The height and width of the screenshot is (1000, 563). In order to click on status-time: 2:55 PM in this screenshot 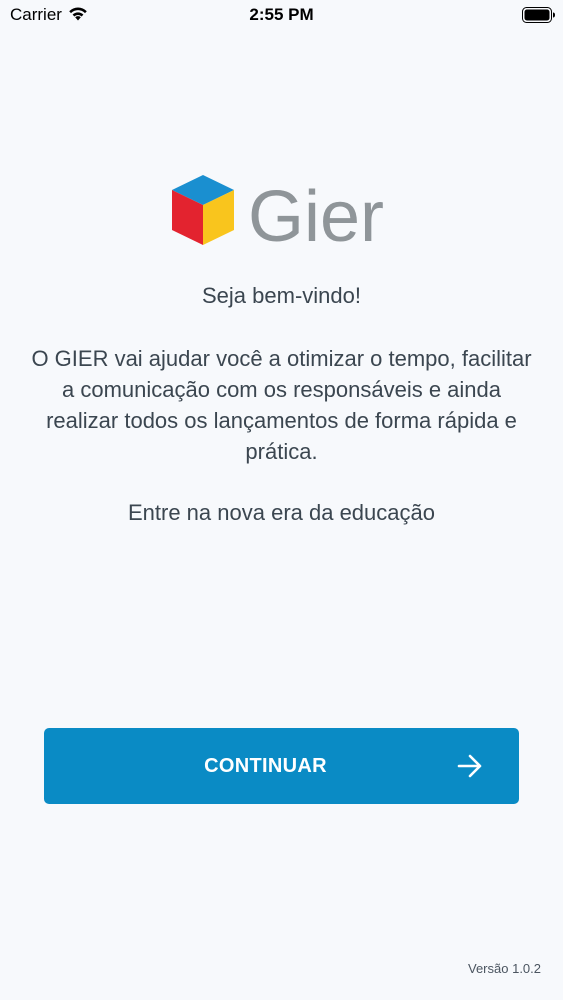, I will do `click(281, 14)`.